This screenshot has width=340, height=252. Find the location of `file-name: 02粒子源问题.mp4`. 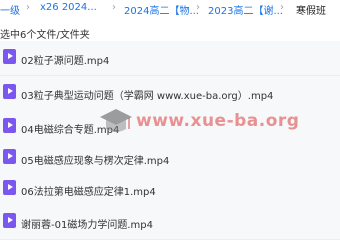

file-name: 02粒子源问题.mp4 is located at coordinates (65, 59).